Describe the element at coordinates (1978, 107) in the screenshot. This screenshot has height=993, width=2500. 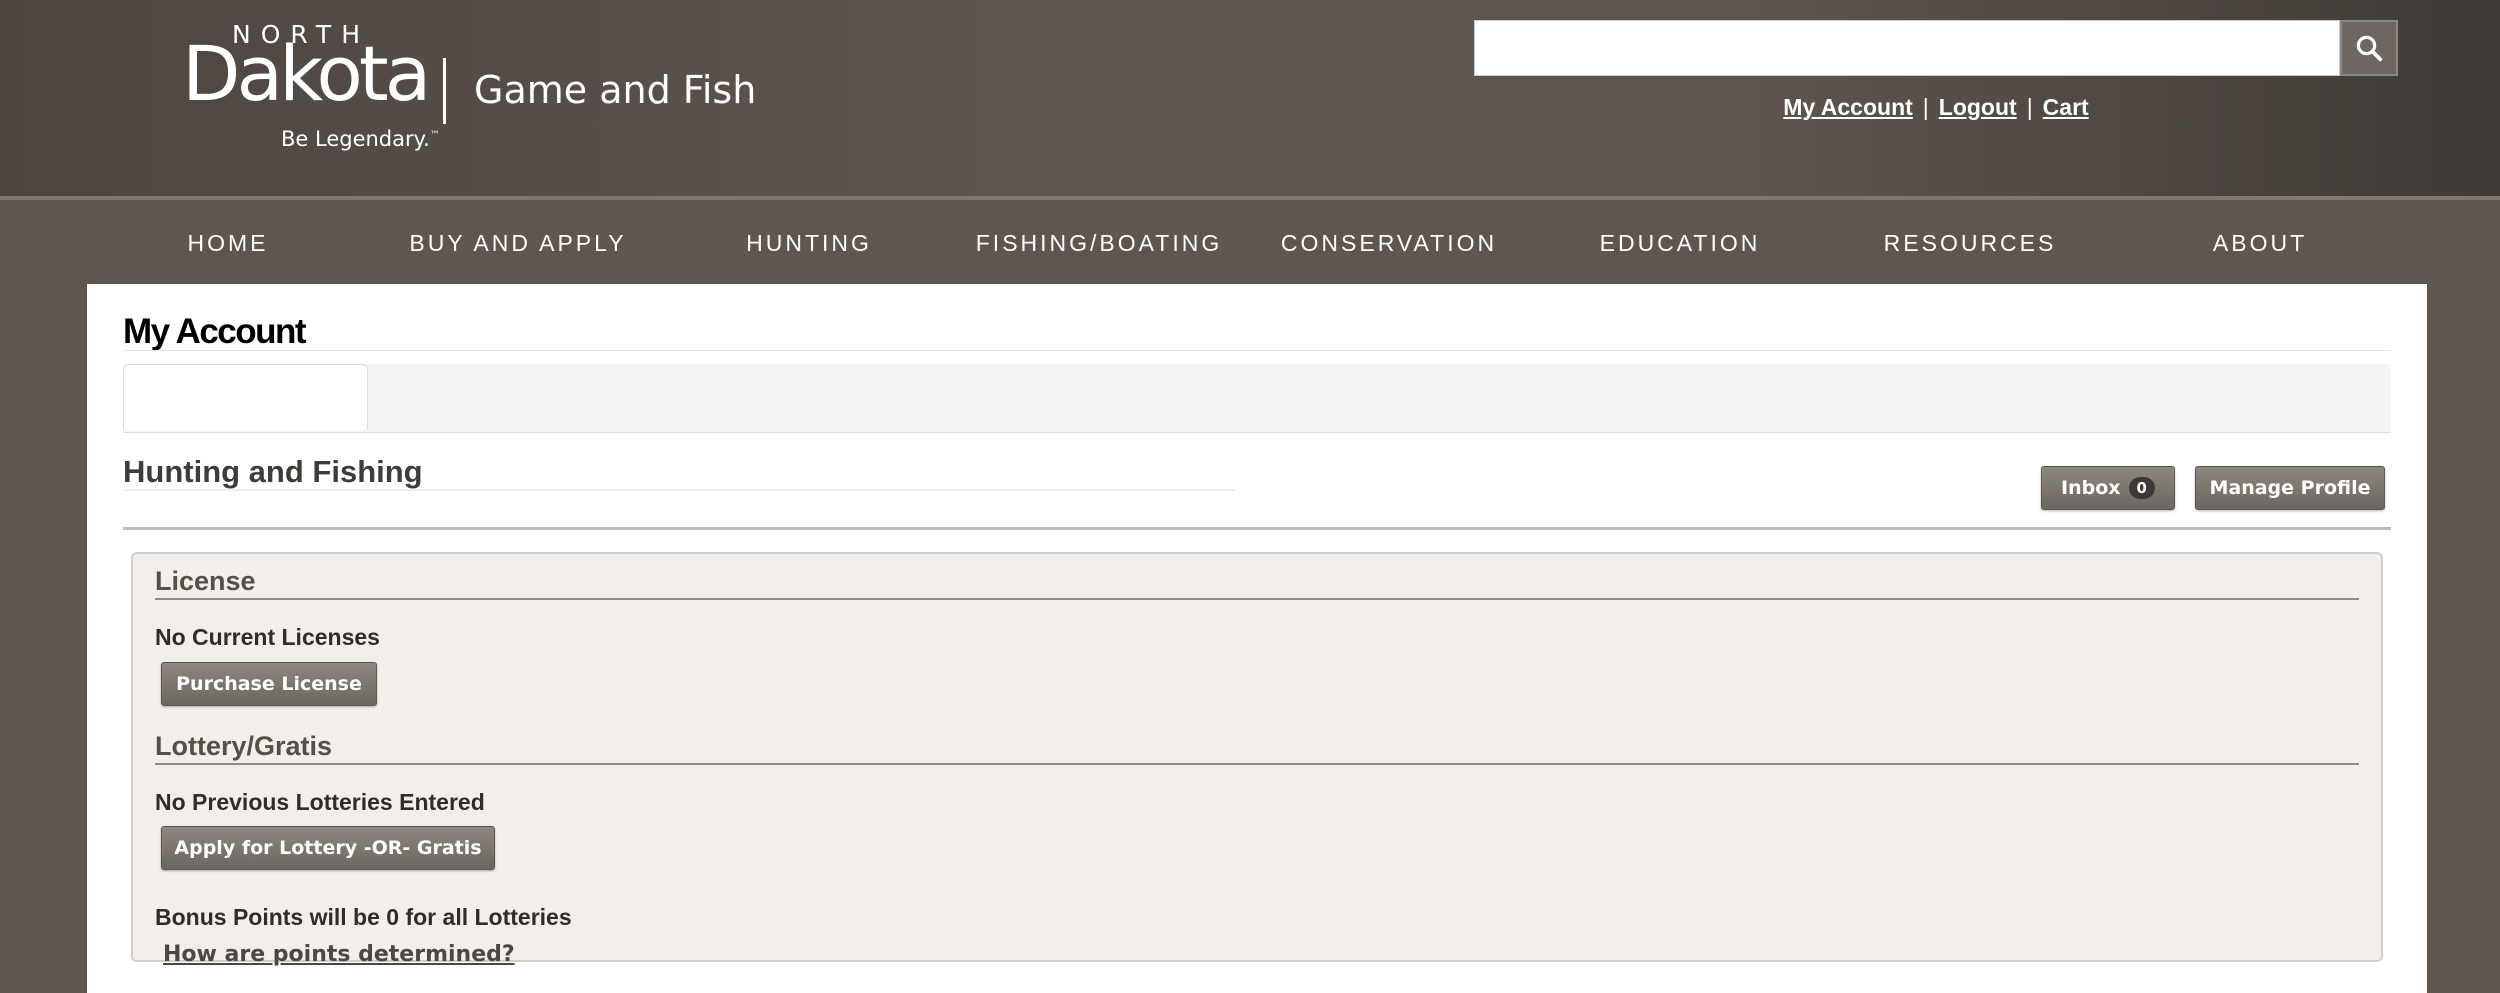
I see `logout-link: Logout` at that location.